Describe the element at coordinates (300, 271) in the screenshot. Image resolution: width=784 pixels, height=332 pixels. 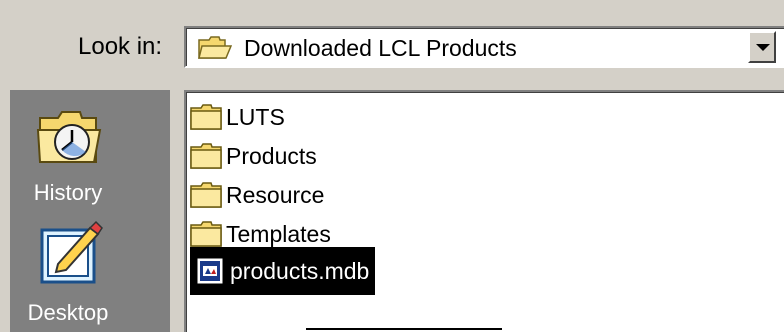
I see `file-name: products.mdb` at that location.